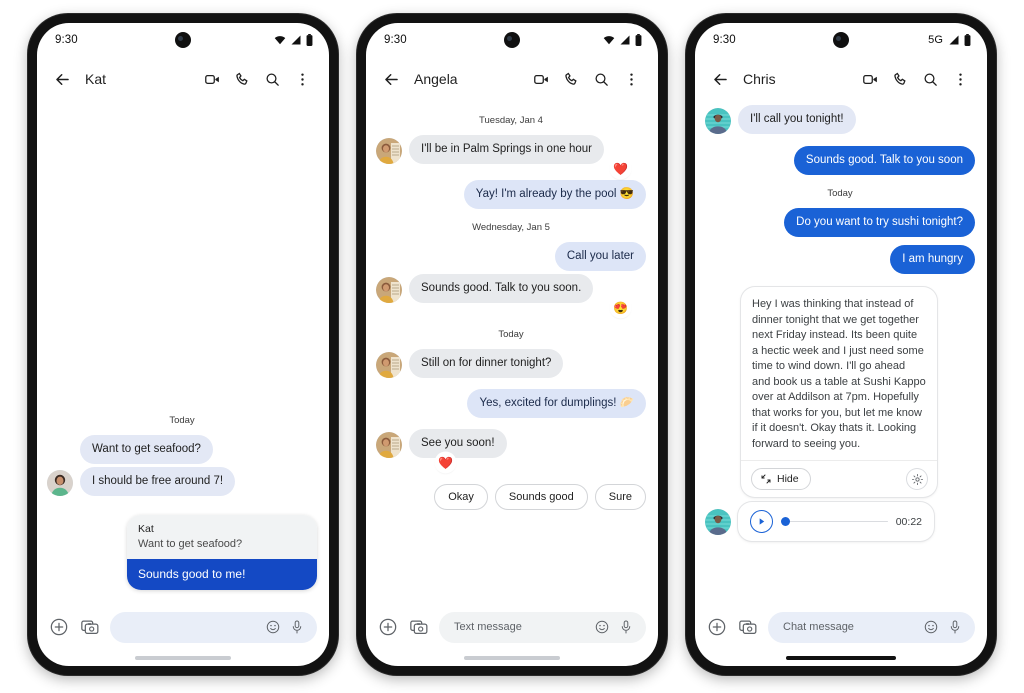 The height and width of the screenshot is (693, 1024). Describe the element at coordinates (871, 627) in the screenshot. I see `message-input-field: Chat message` at that location.